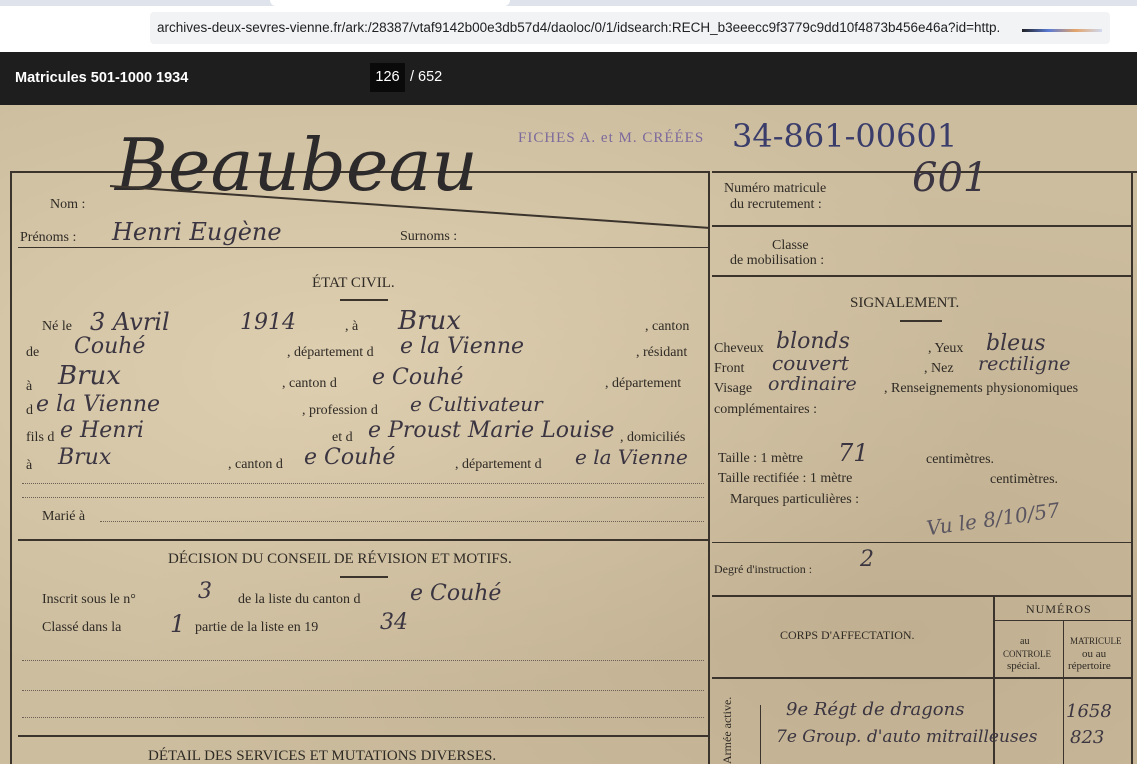 The height and width of the screenshot is (764, 1137). What do you see at coordinates (342, 437) in the screenshot?
I see `label-et-de: et d` at bounding box center [342, 437].